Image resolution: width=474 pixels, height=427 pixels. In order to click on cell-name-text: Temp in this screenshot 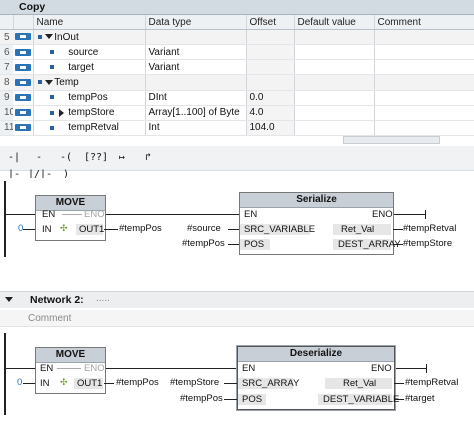, I will do `click(66, 82)`.